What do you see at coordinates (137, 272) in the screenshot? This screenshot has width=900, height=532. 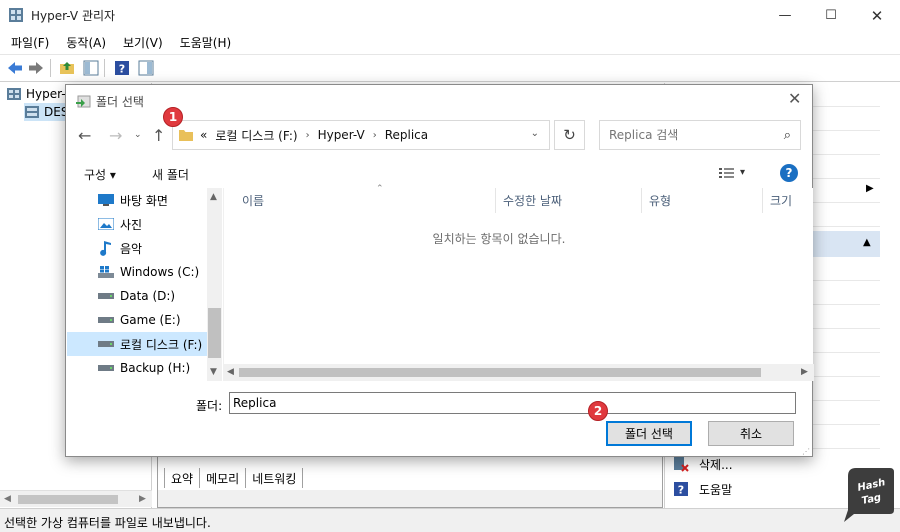 I see `nav-item-windows-c: Windows (C:)` at bounding box center [137, 272].